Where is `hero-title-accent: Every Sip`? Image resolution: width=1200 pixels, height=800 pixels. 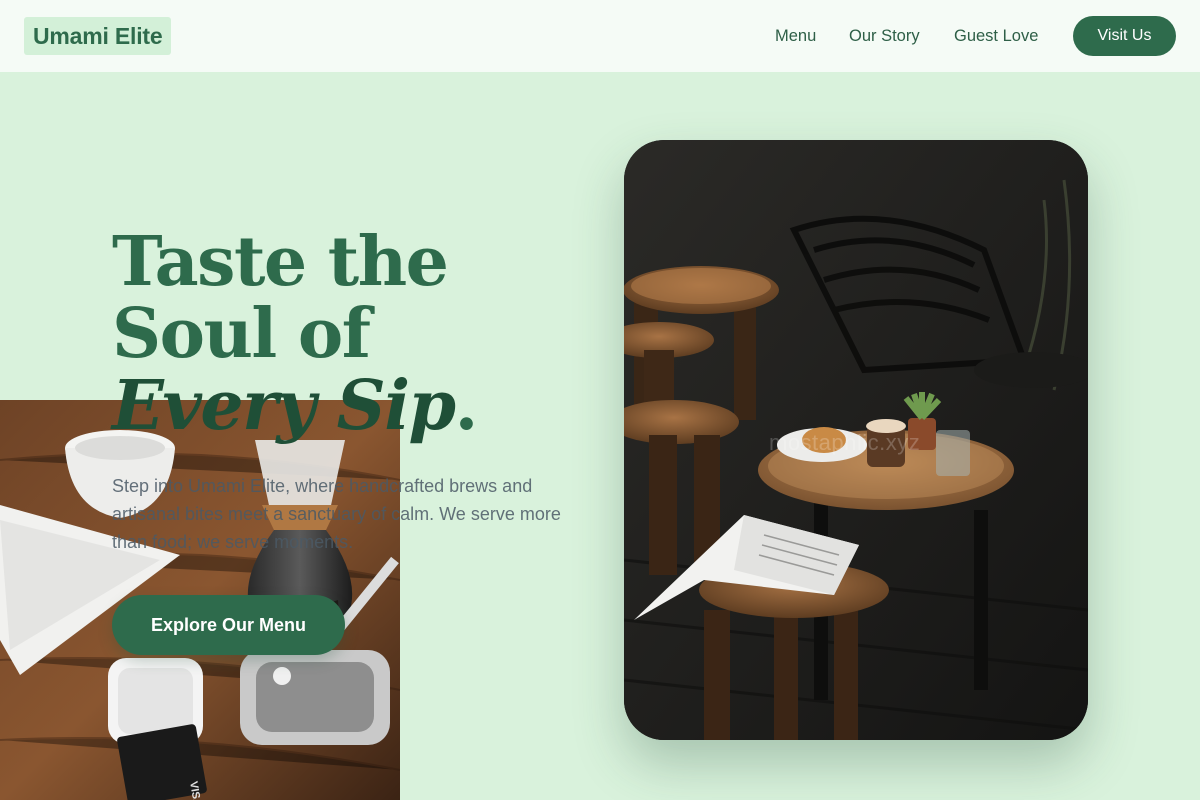 hero-title-accent: Every Sip is located at coordinates (284, 406).